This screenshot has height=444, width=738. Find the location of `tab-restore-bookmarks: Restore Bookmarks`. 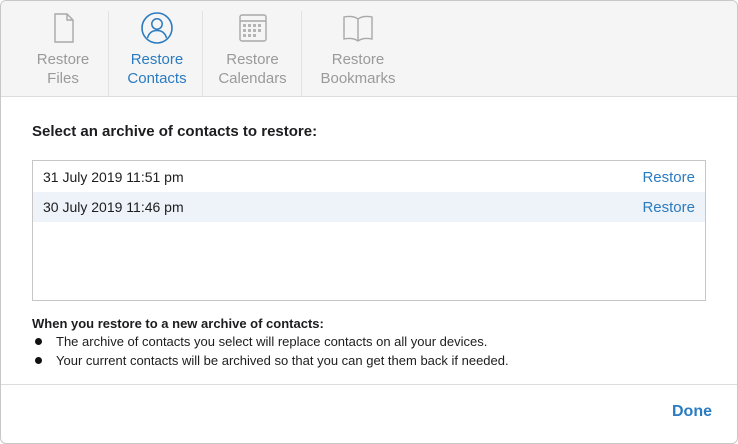

tab-restore-bookmarks: Restore Bookmarks is located at coordinates (358, 49).